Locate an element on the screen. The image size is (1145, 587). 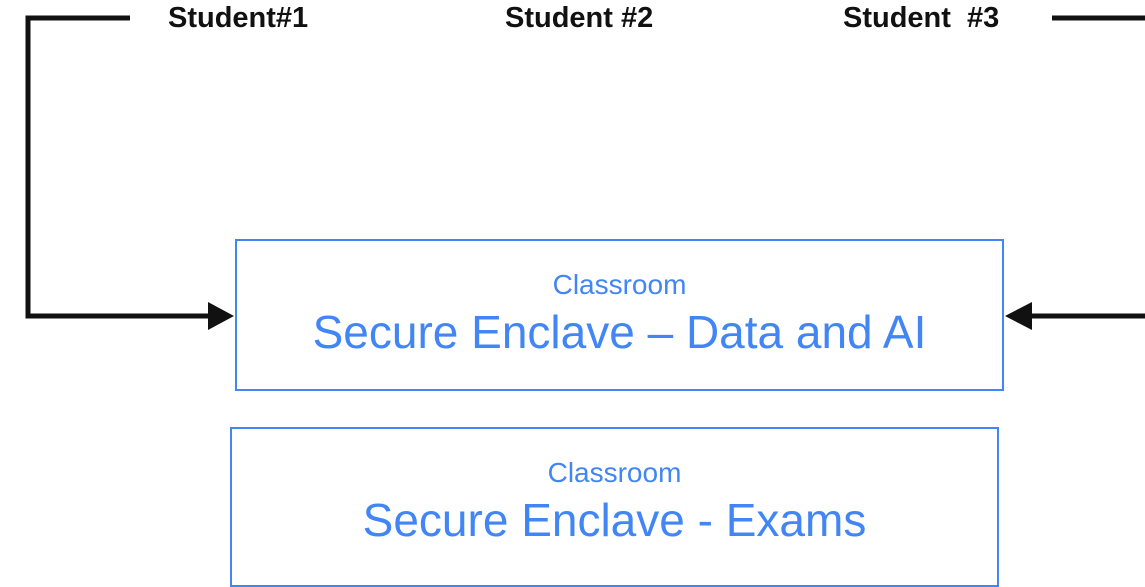
enclave-data-ai-title: Secure Enclave – Data and AI is located at coordinates (619, 332).